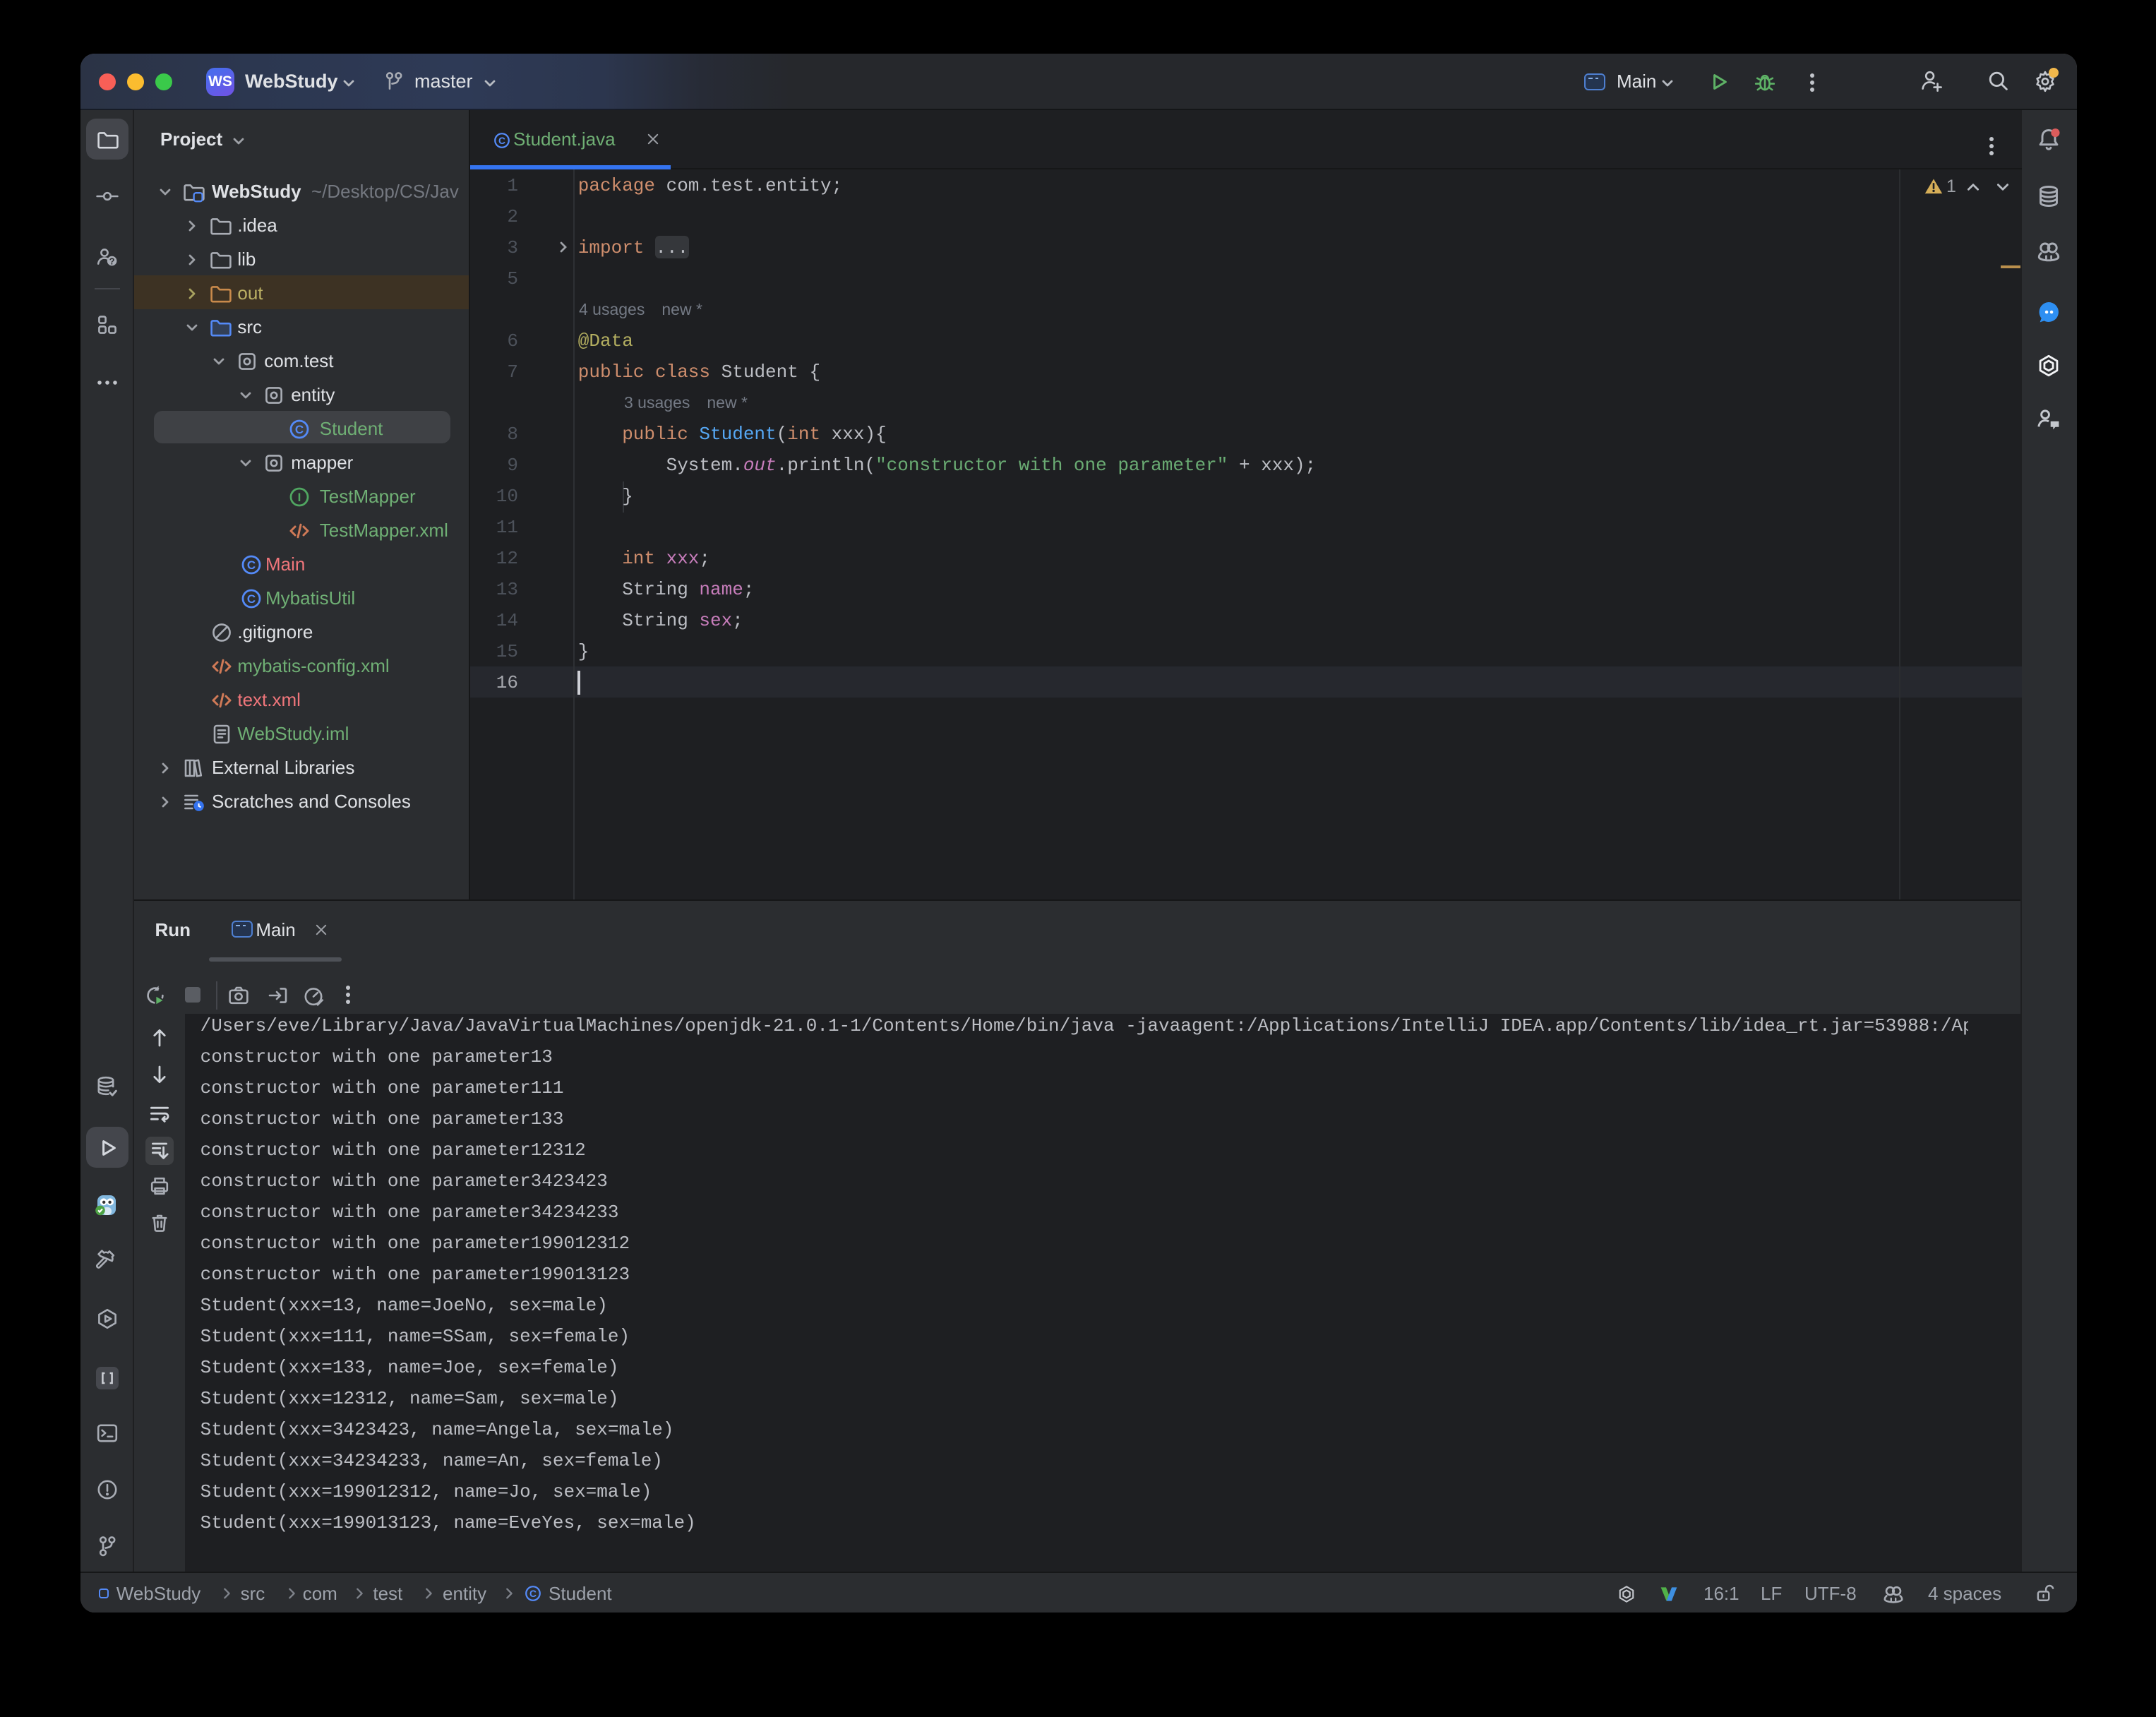 Image resolution: width=2156 pixels, height=1717 pixels. Describe the element at coordinates (299, 497) in the screenshot. I see `svg-text: I` at that location.